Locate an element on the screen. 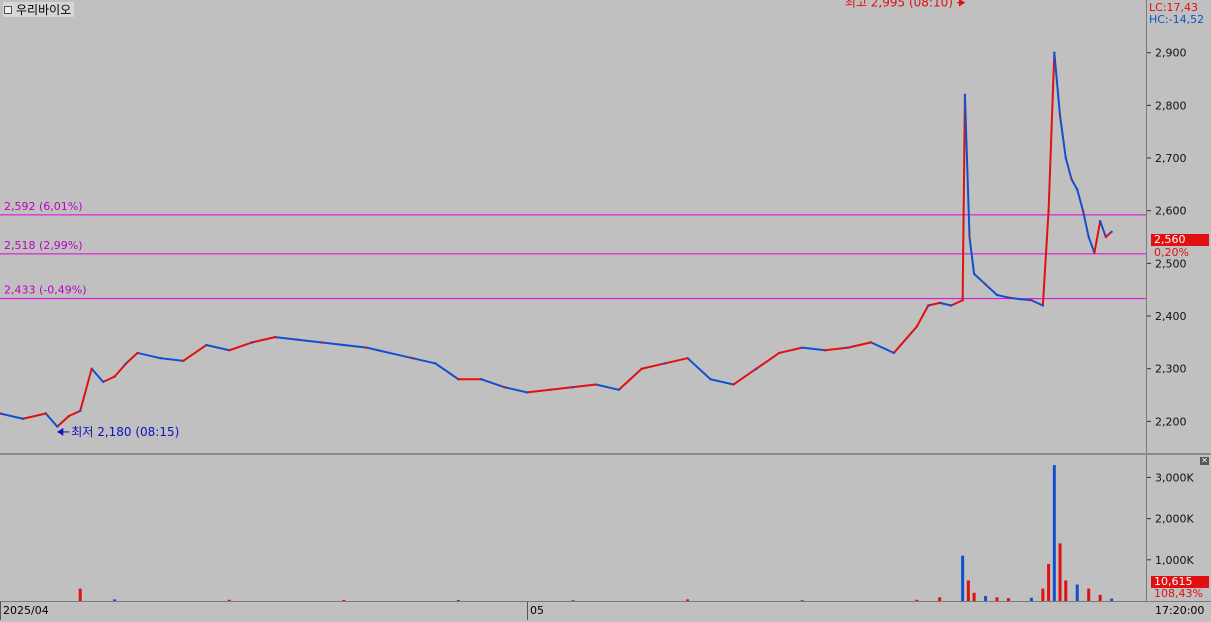 This screenshot has width=1211, height=622. stock-title: 우리바이오 is located at coordinates (39, 9).